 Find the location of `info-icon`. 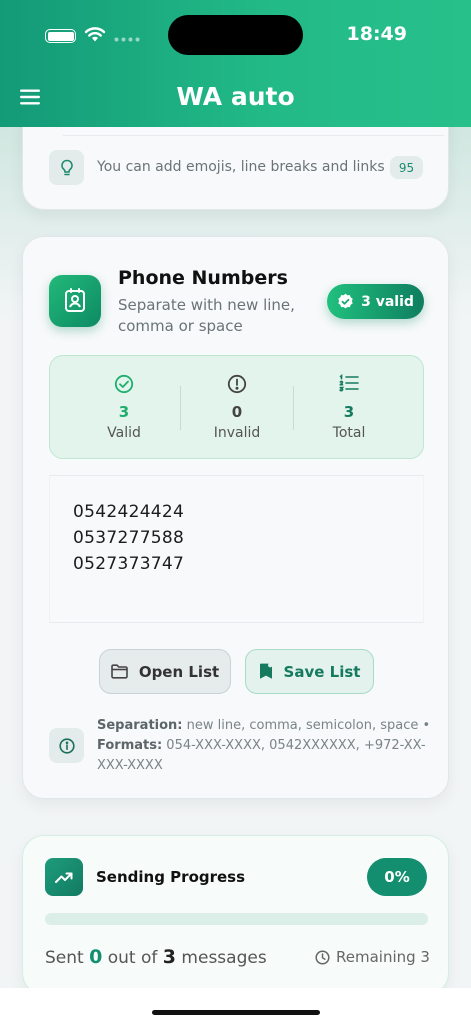

info-icon is located at coordinates (66, 745).